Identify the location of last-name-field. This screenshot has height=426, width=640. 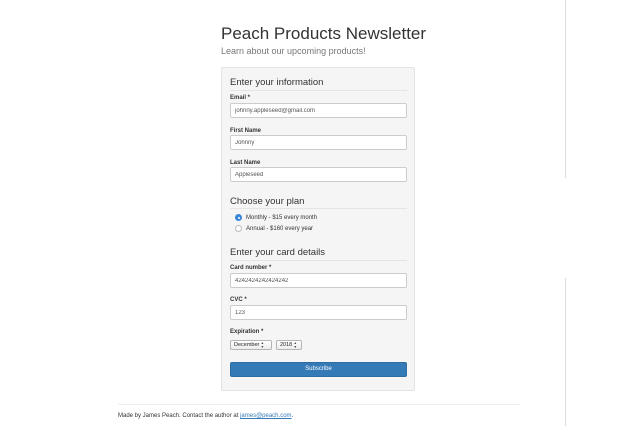
(318, 174).